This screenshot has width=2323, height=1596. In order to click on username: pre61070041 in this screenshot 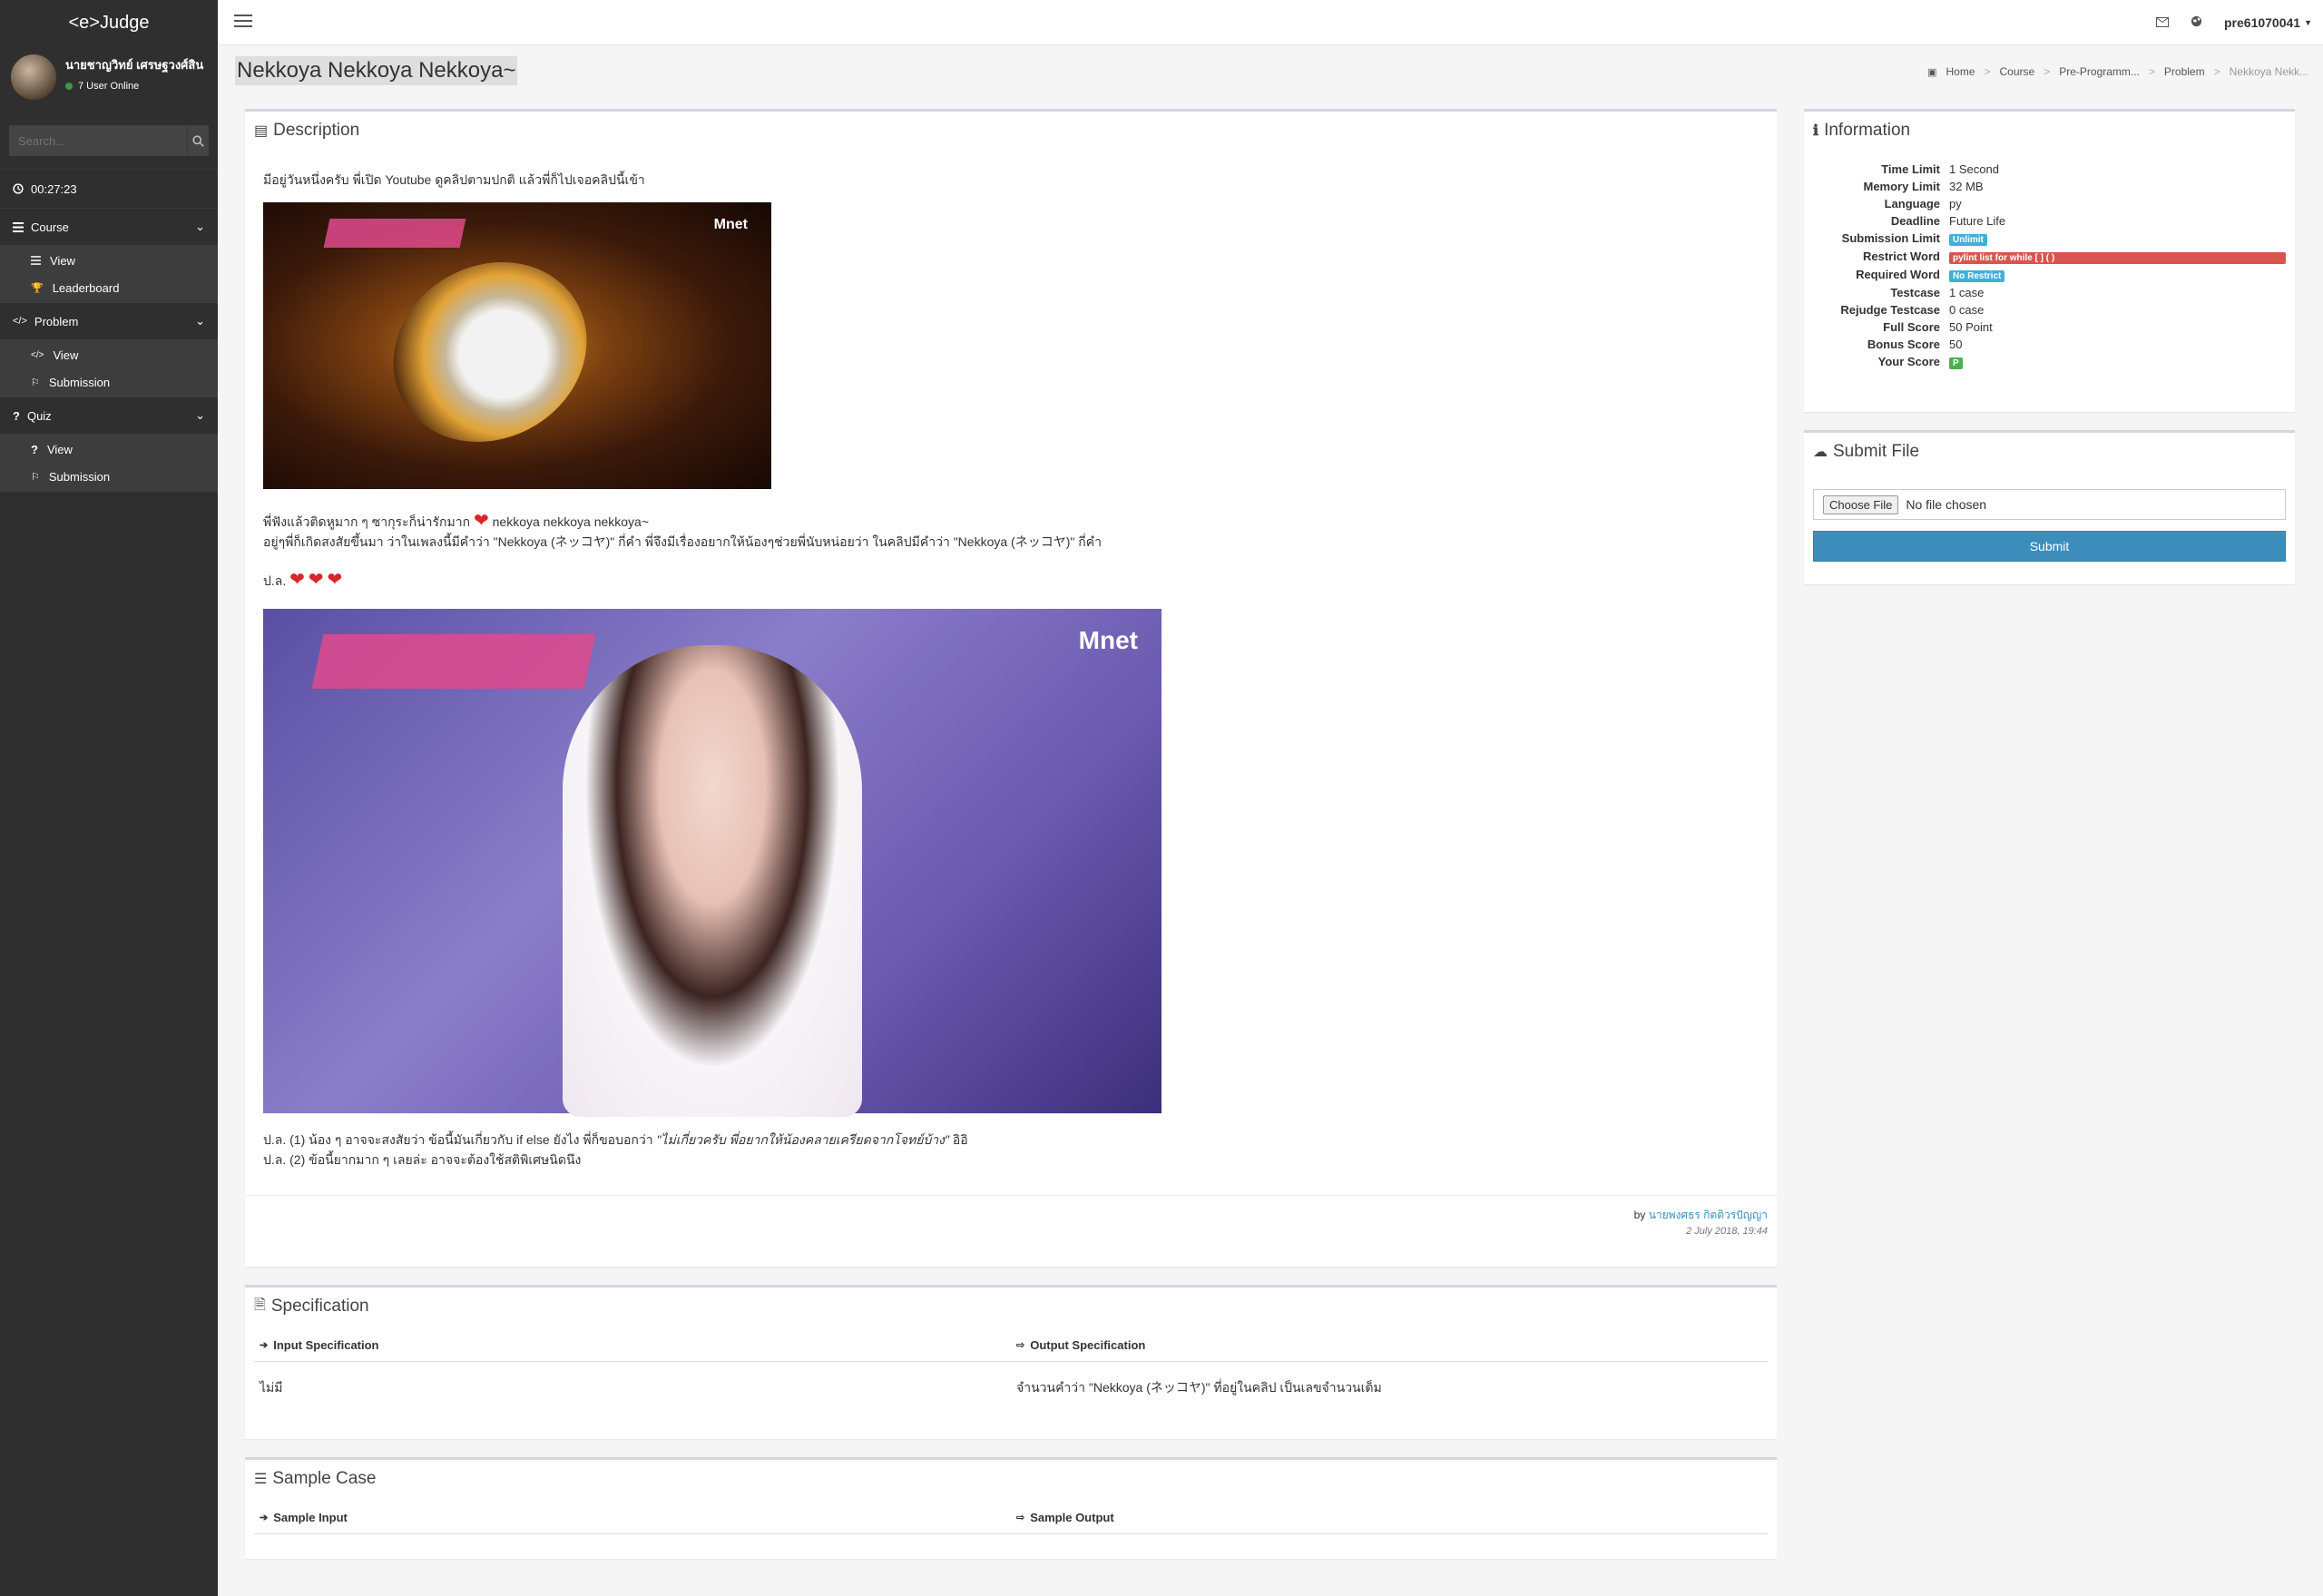, I will do `click(2263, 22)`.